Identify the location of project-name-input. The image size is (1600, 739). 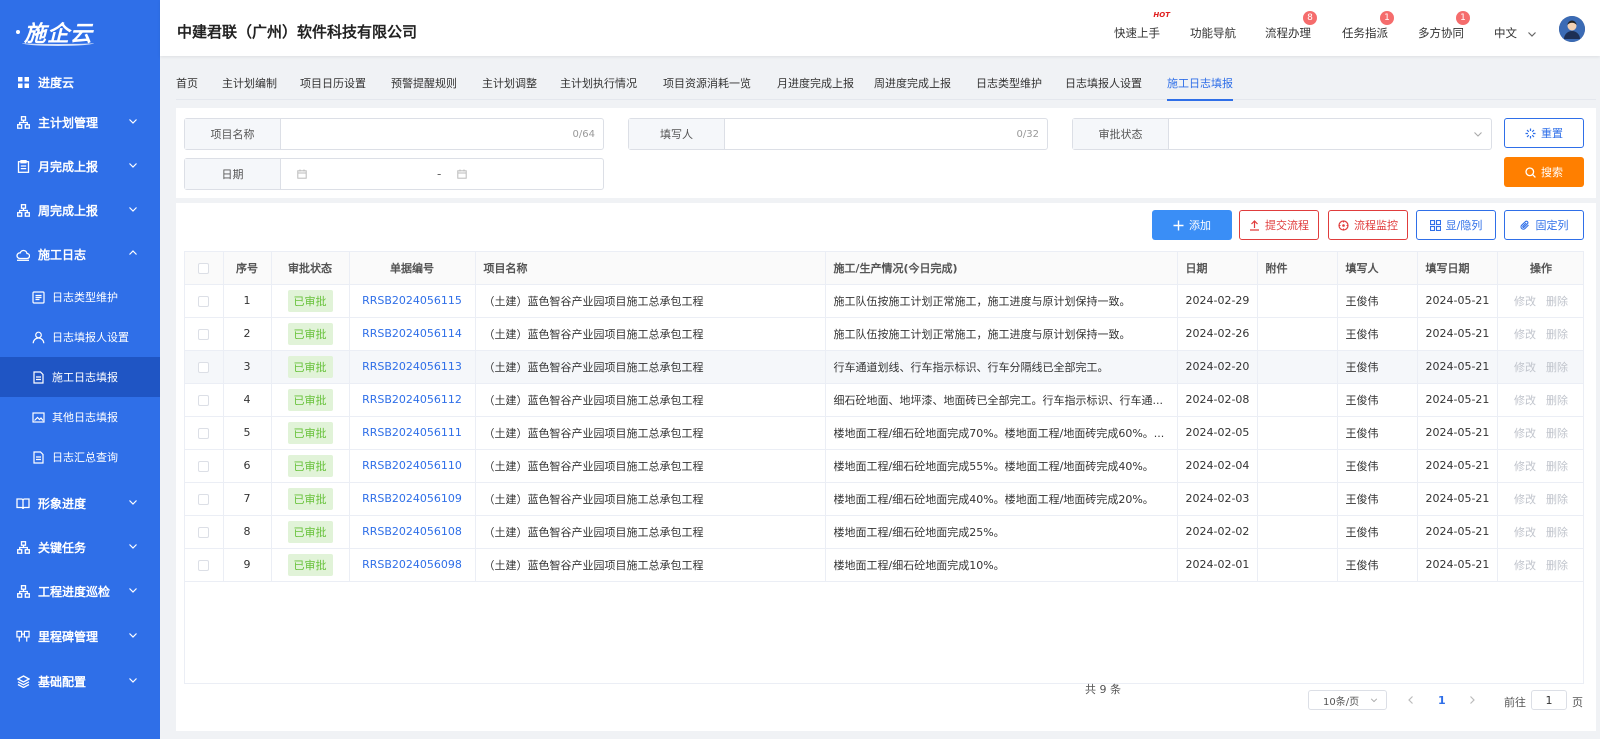
(427, 134).